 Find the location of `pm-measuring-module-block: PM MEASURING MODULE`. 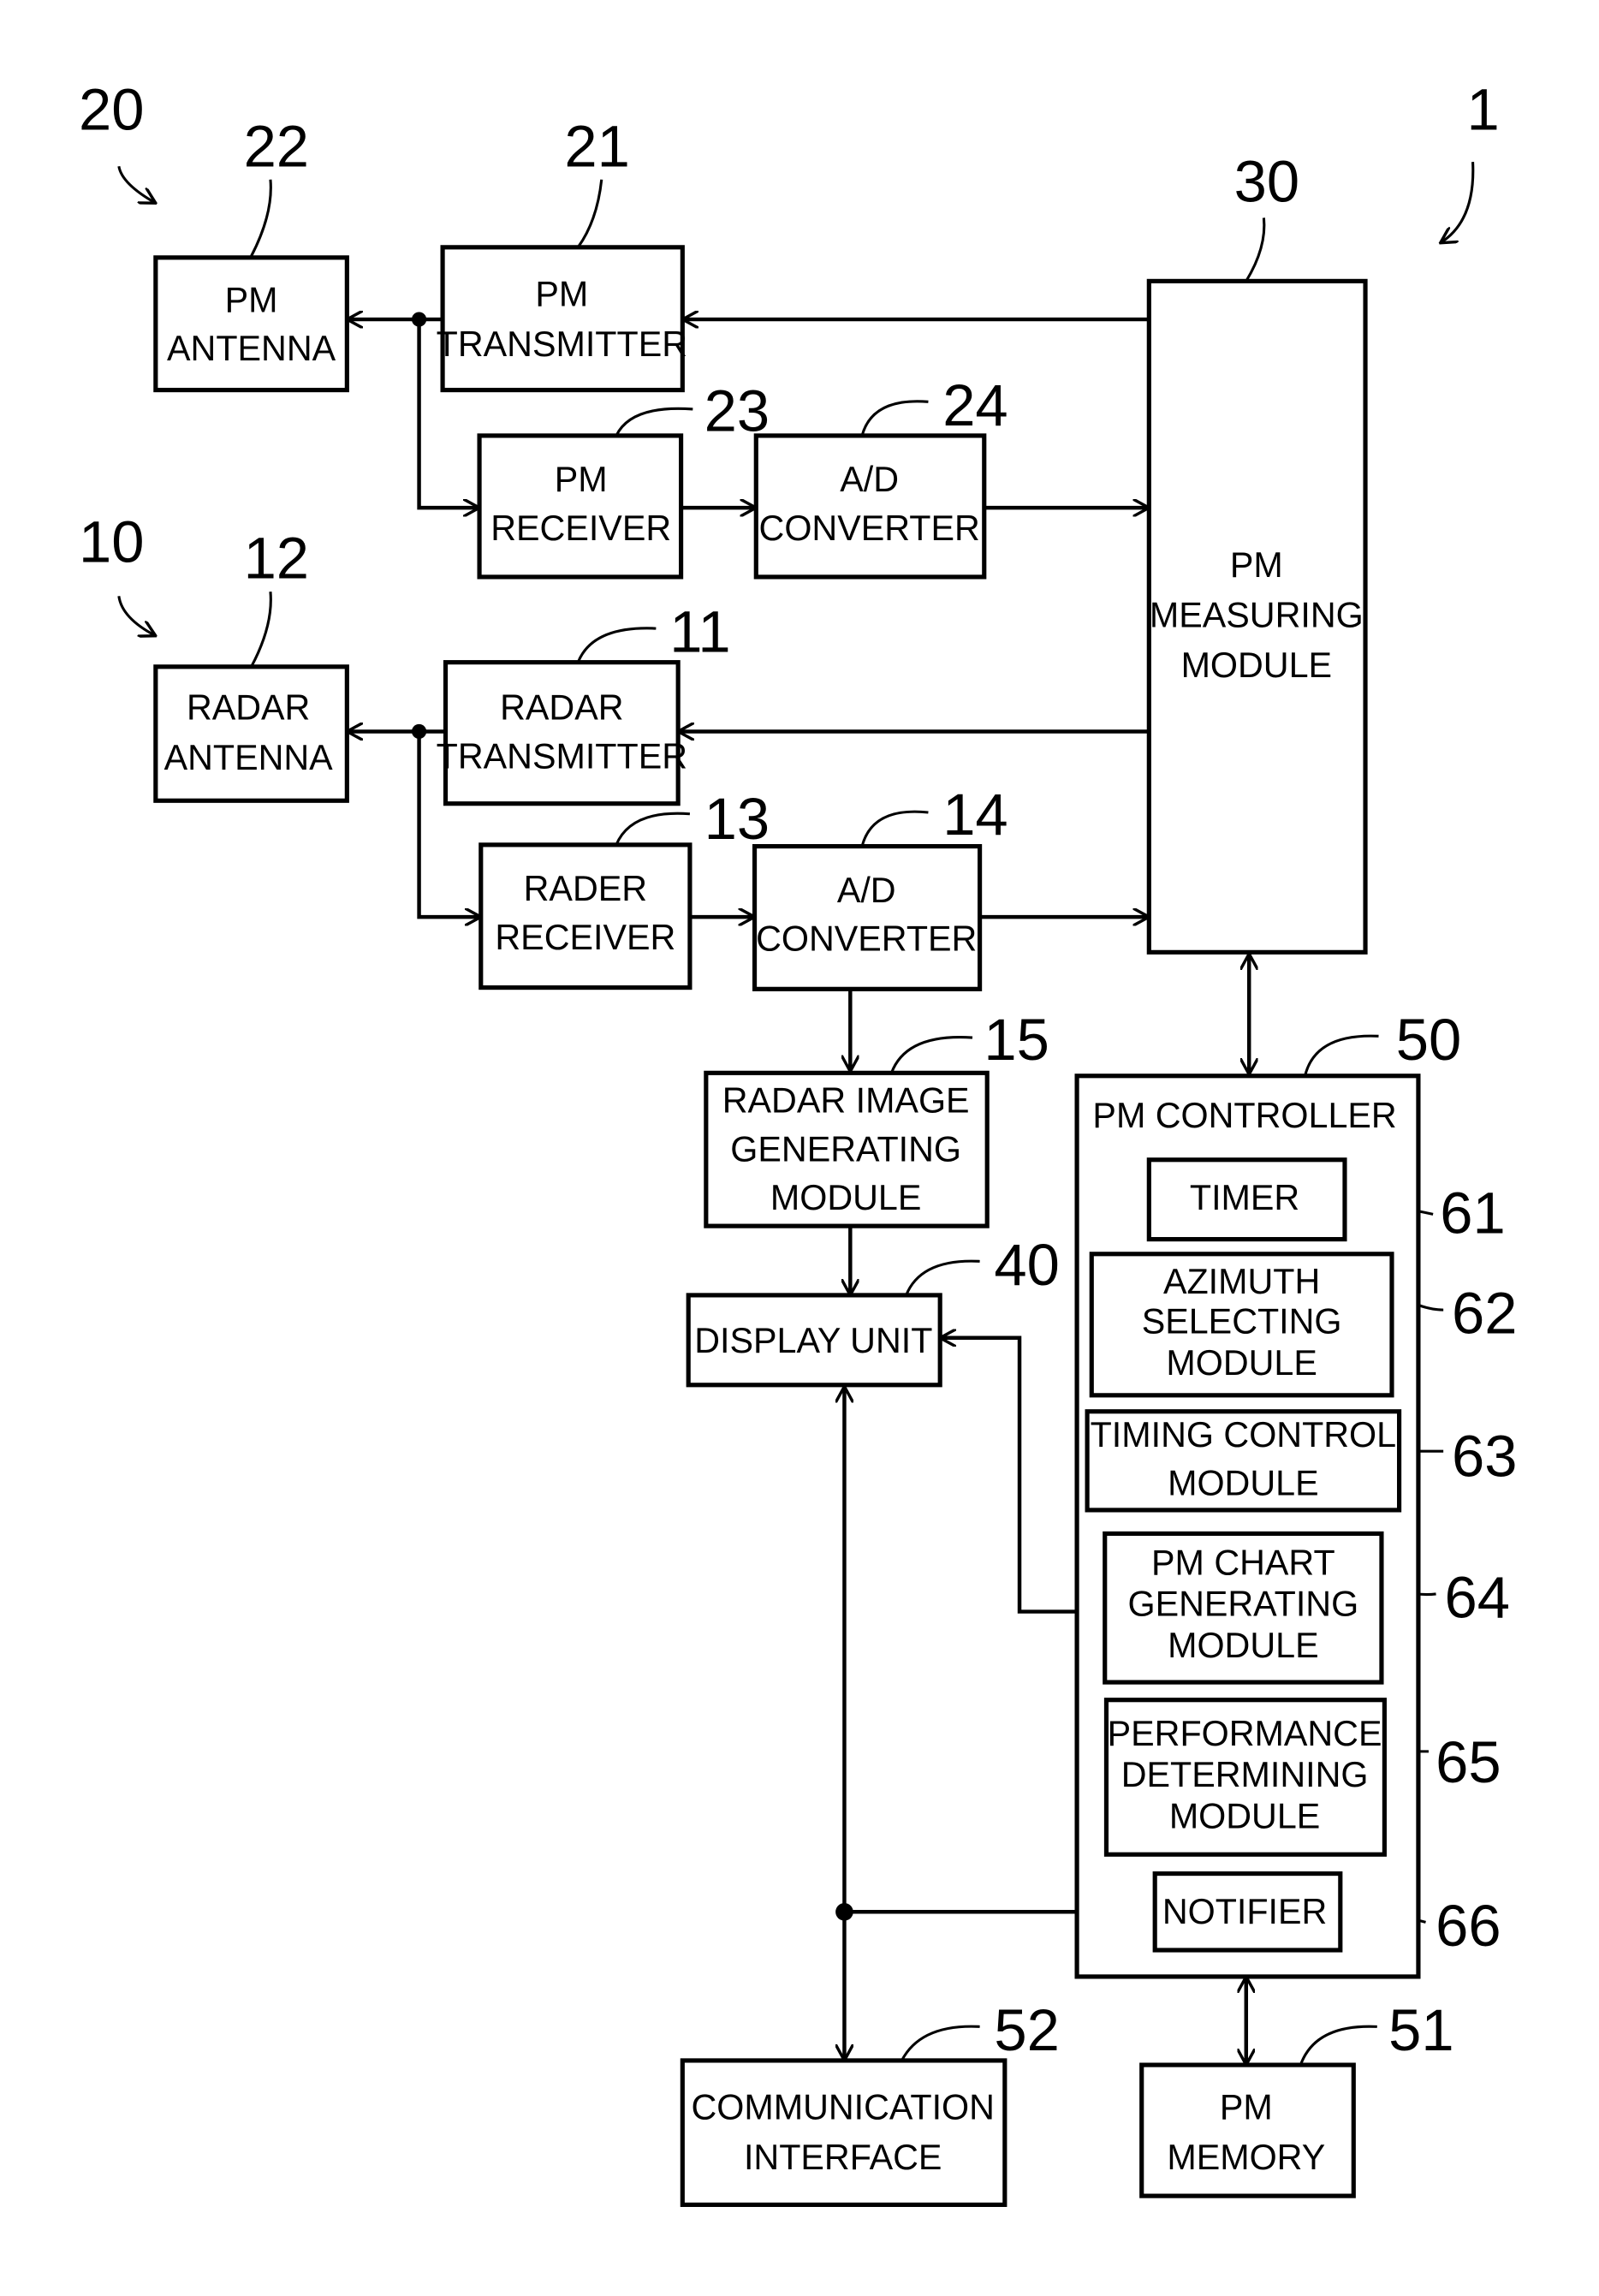

pm-measuring-module-block: PM MEASURING MODULE is located at coordinates (1257, 616).